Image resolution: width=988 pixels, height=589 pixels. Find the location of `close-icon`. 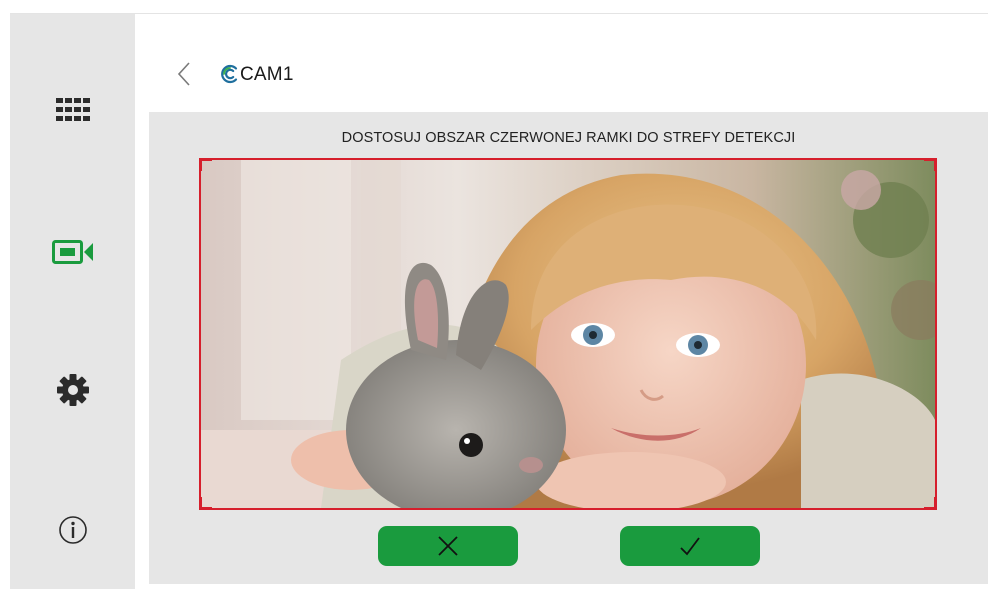

close-icon is located at coordinates (448, 546).